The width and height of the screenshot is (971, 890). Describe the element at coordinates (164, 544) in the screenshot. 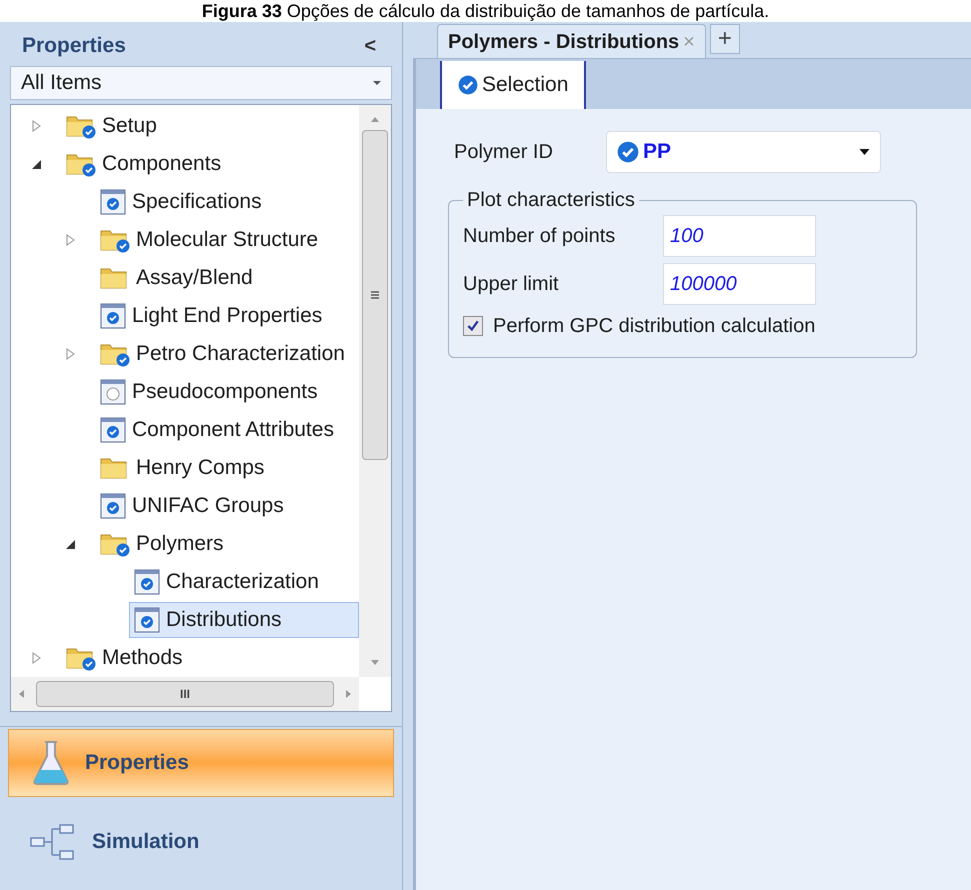

I see `tree-item: Polymers` at that location.